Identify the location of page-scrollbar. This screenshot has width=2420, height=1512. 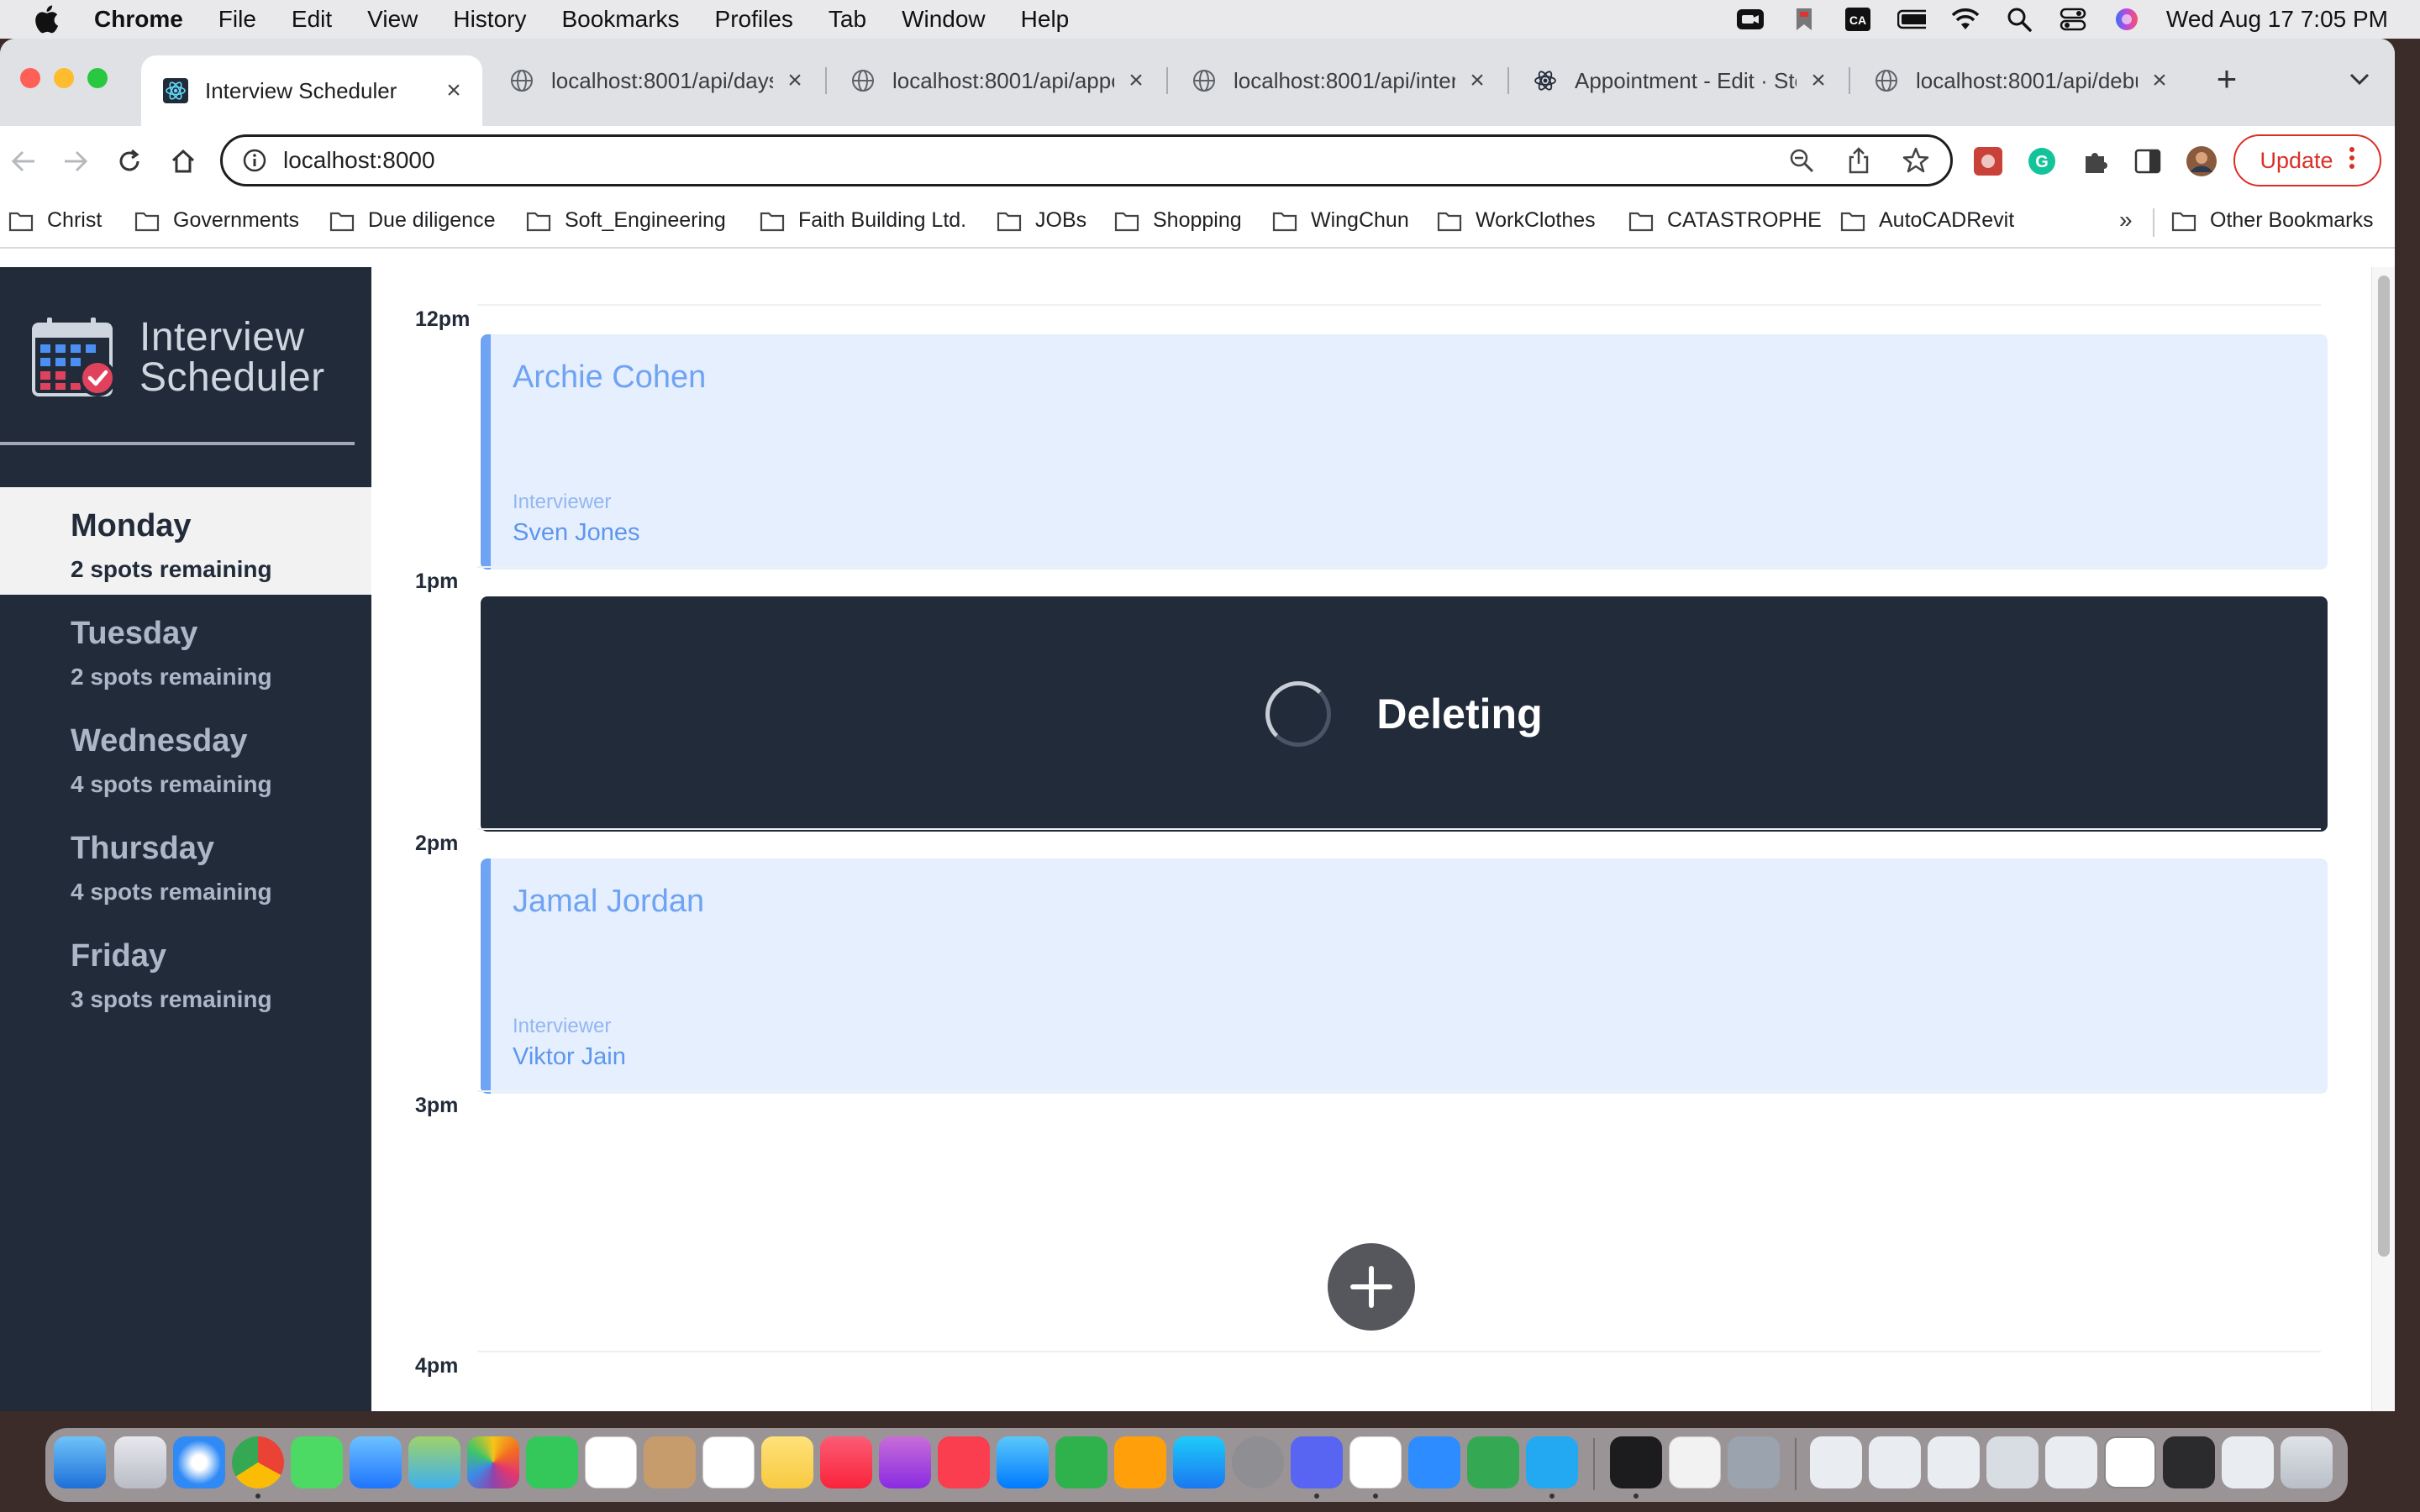
(2383, 839).